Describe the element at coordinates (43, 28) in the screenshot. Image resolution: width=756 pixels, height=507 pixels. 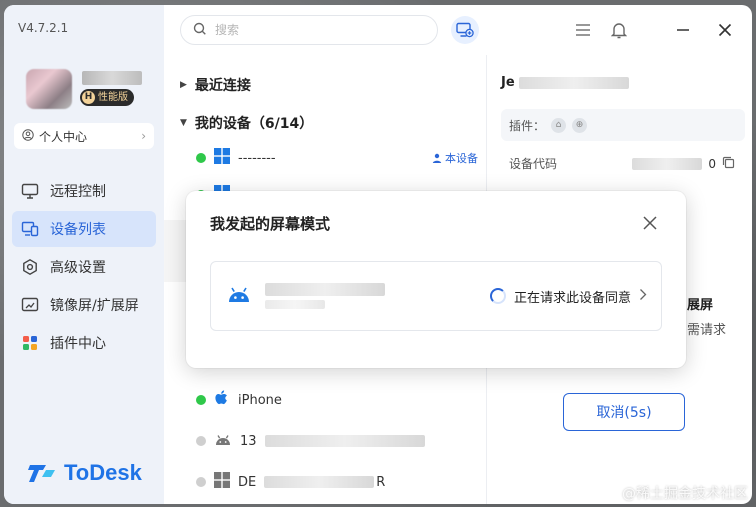
I see `version-label: V4.7.2.1` at that location.